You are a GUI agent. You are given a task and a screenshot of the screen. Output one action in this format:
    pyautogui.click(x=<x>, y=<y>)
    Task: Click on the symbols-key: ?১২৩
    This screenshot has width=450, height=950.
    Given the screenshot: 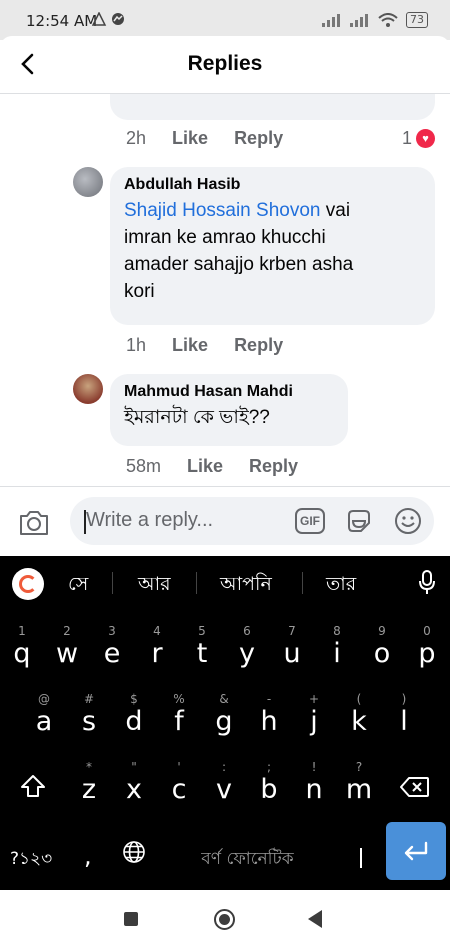 What is the action you would take?
    pyautogui.click(x=31, y=860)
    